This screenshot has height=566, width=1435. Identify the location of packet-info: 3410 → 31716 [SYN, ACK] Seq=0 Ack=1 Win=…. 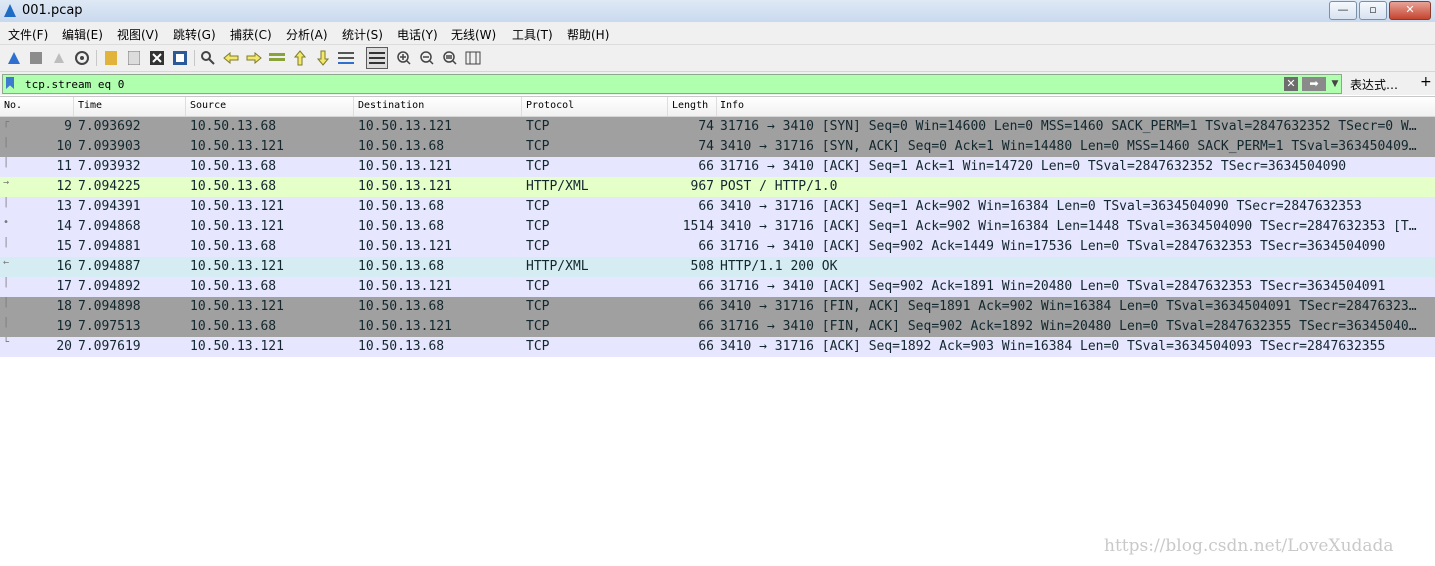
(1068, 146).